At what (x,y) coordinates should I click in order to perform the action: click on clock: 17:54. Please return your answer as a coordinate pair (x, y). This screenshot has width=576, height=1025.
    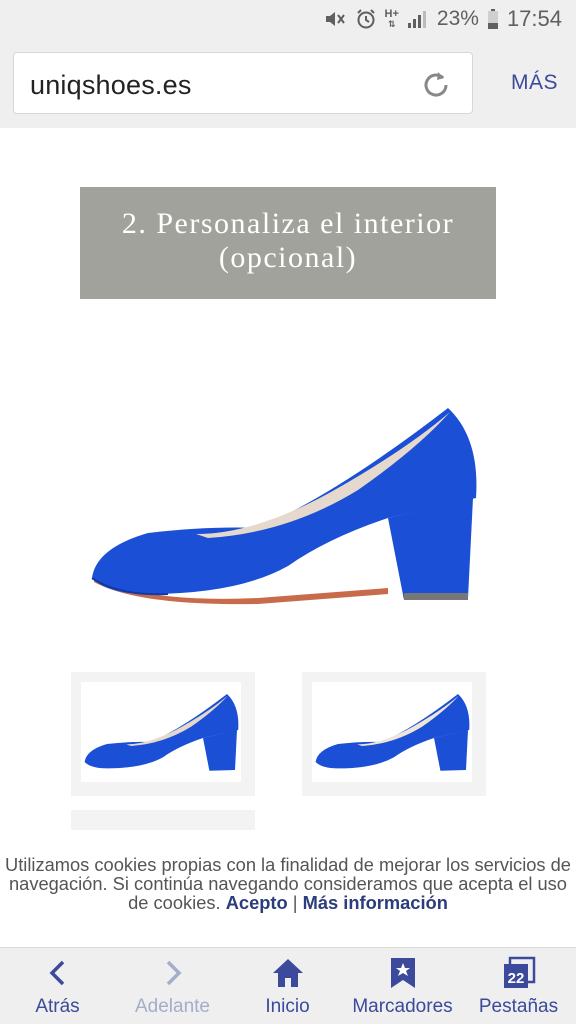
    Looking at the image, I should click on (534, 18).